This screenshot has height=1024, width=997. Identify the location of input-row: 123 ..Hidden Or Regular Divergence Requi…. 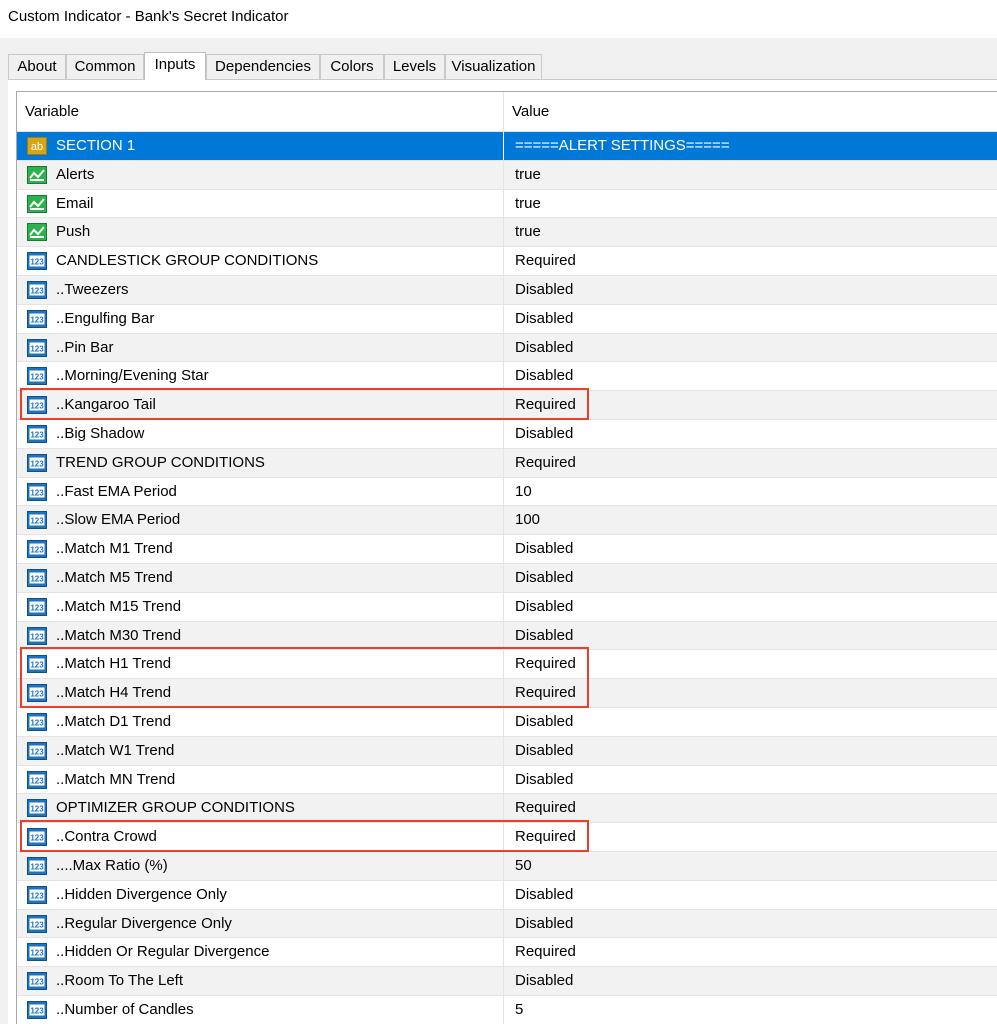
(507, 953).